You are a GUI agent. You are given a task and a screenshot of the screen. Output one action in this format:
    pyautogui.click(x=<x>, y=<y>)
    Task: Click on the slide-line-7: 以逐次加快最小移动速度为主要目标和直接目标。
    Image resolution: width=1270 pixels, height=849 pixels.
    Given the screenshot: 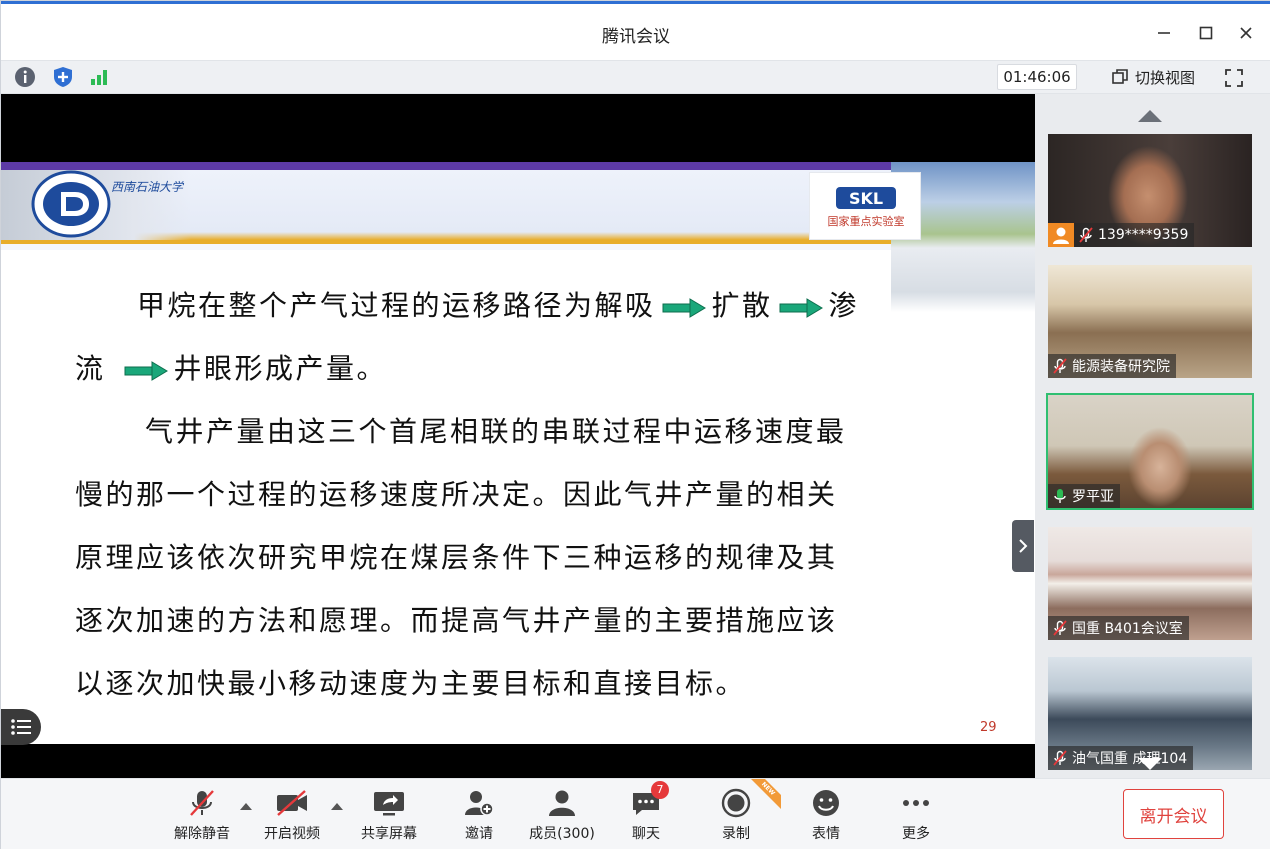 What is the action you would take?
    pyautogui.click(x=411, y=683)
    